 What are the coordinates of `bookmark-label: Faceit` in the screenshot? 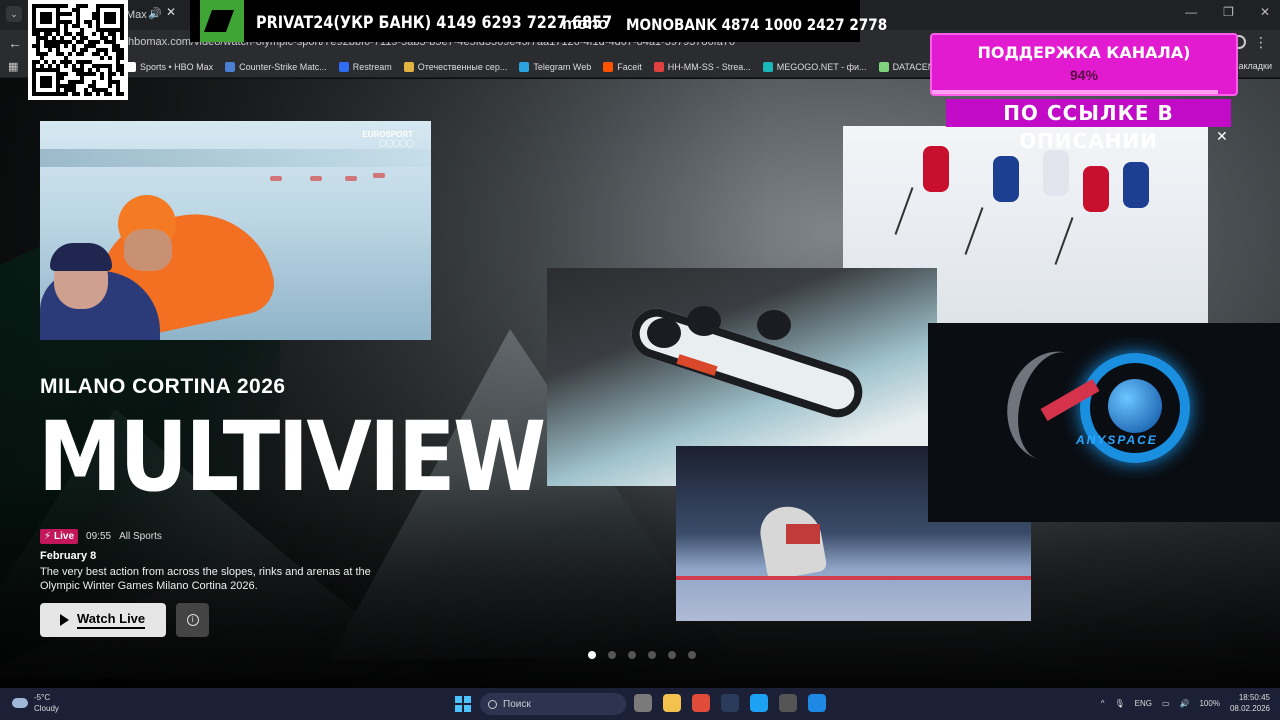 It's located at (629, 67).